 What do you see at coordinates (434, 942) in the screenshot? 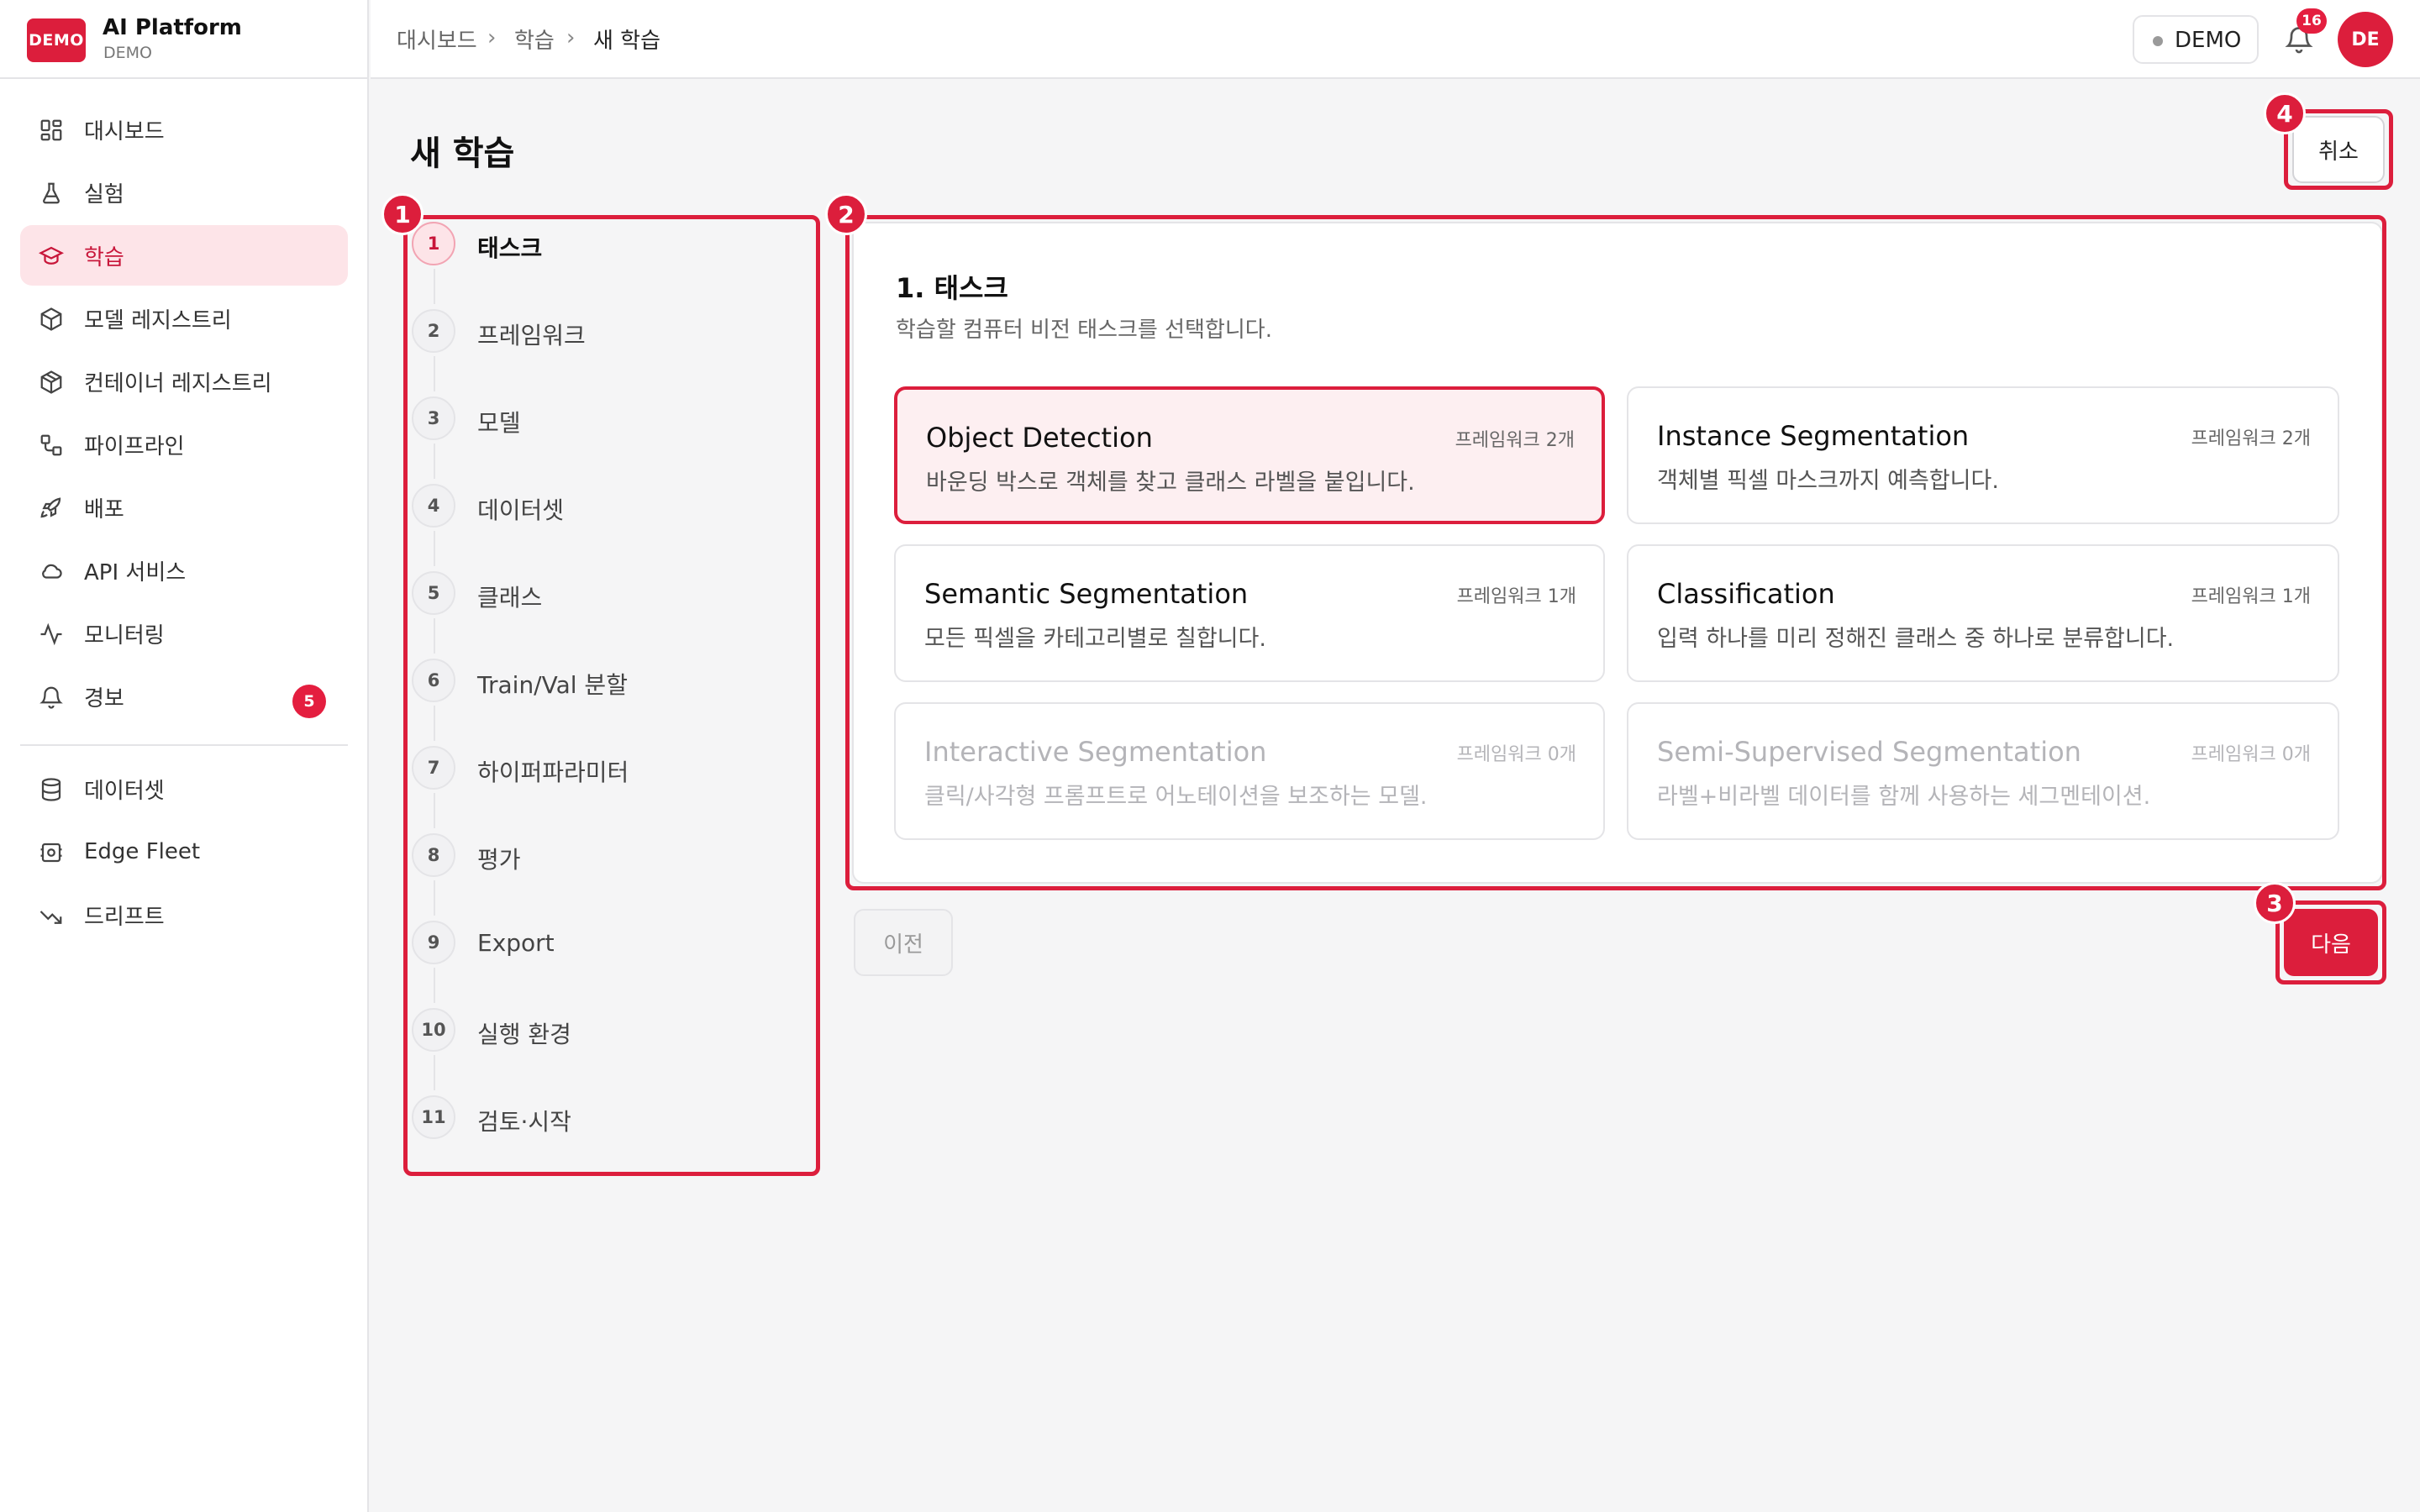
I see `step-number: 9` at bounding box center [434, 942].